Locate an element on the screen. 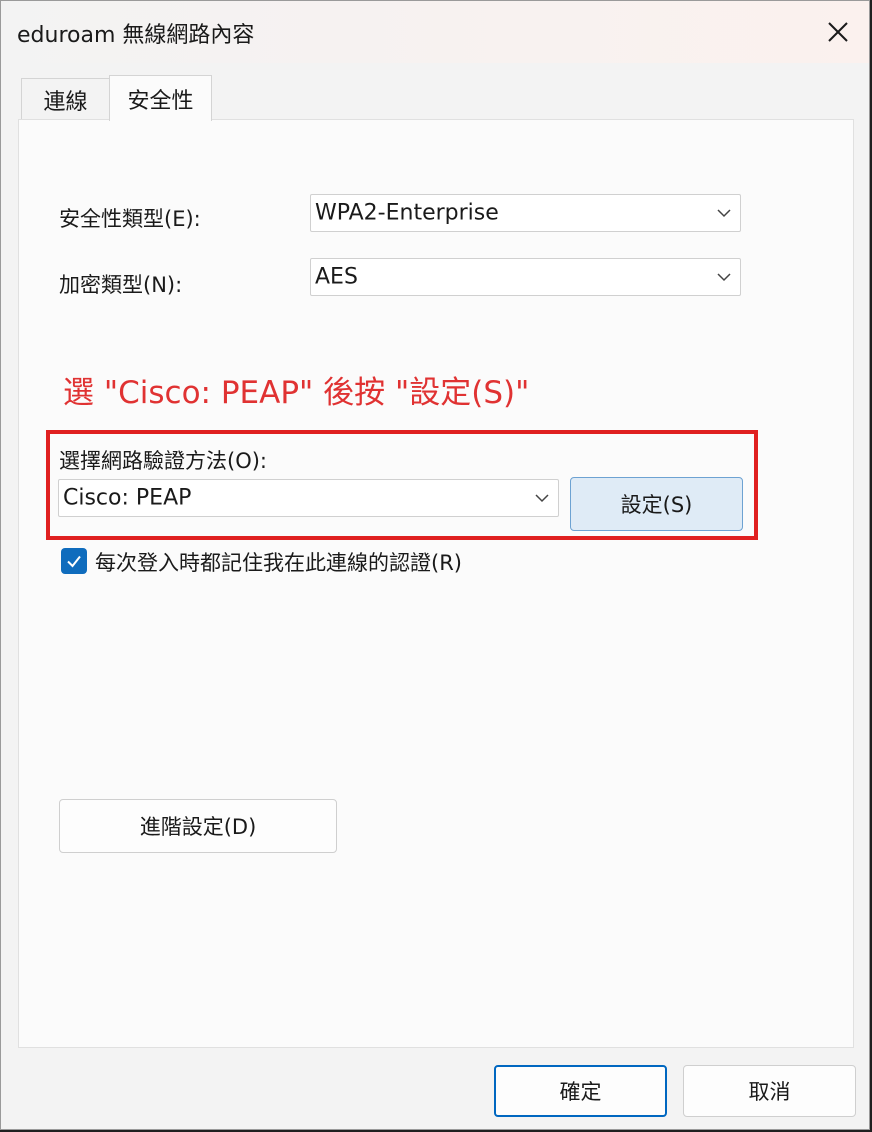 The height and width of the screenshot is (1132, 872). security-type-dropdown: WPA2-Enterprise is located at coordinates (525, 213).